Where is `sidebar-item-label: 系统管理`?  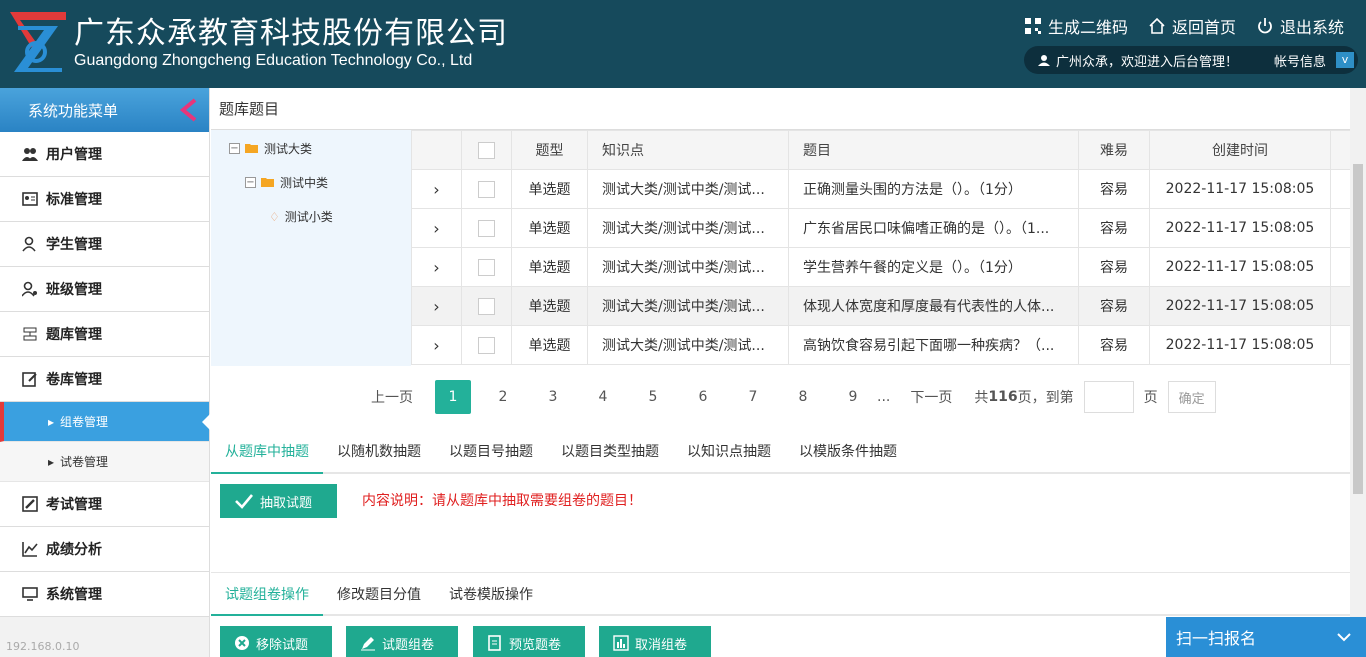
sidebar-item-label: 系统管理 is located at coordinates (74, 595).